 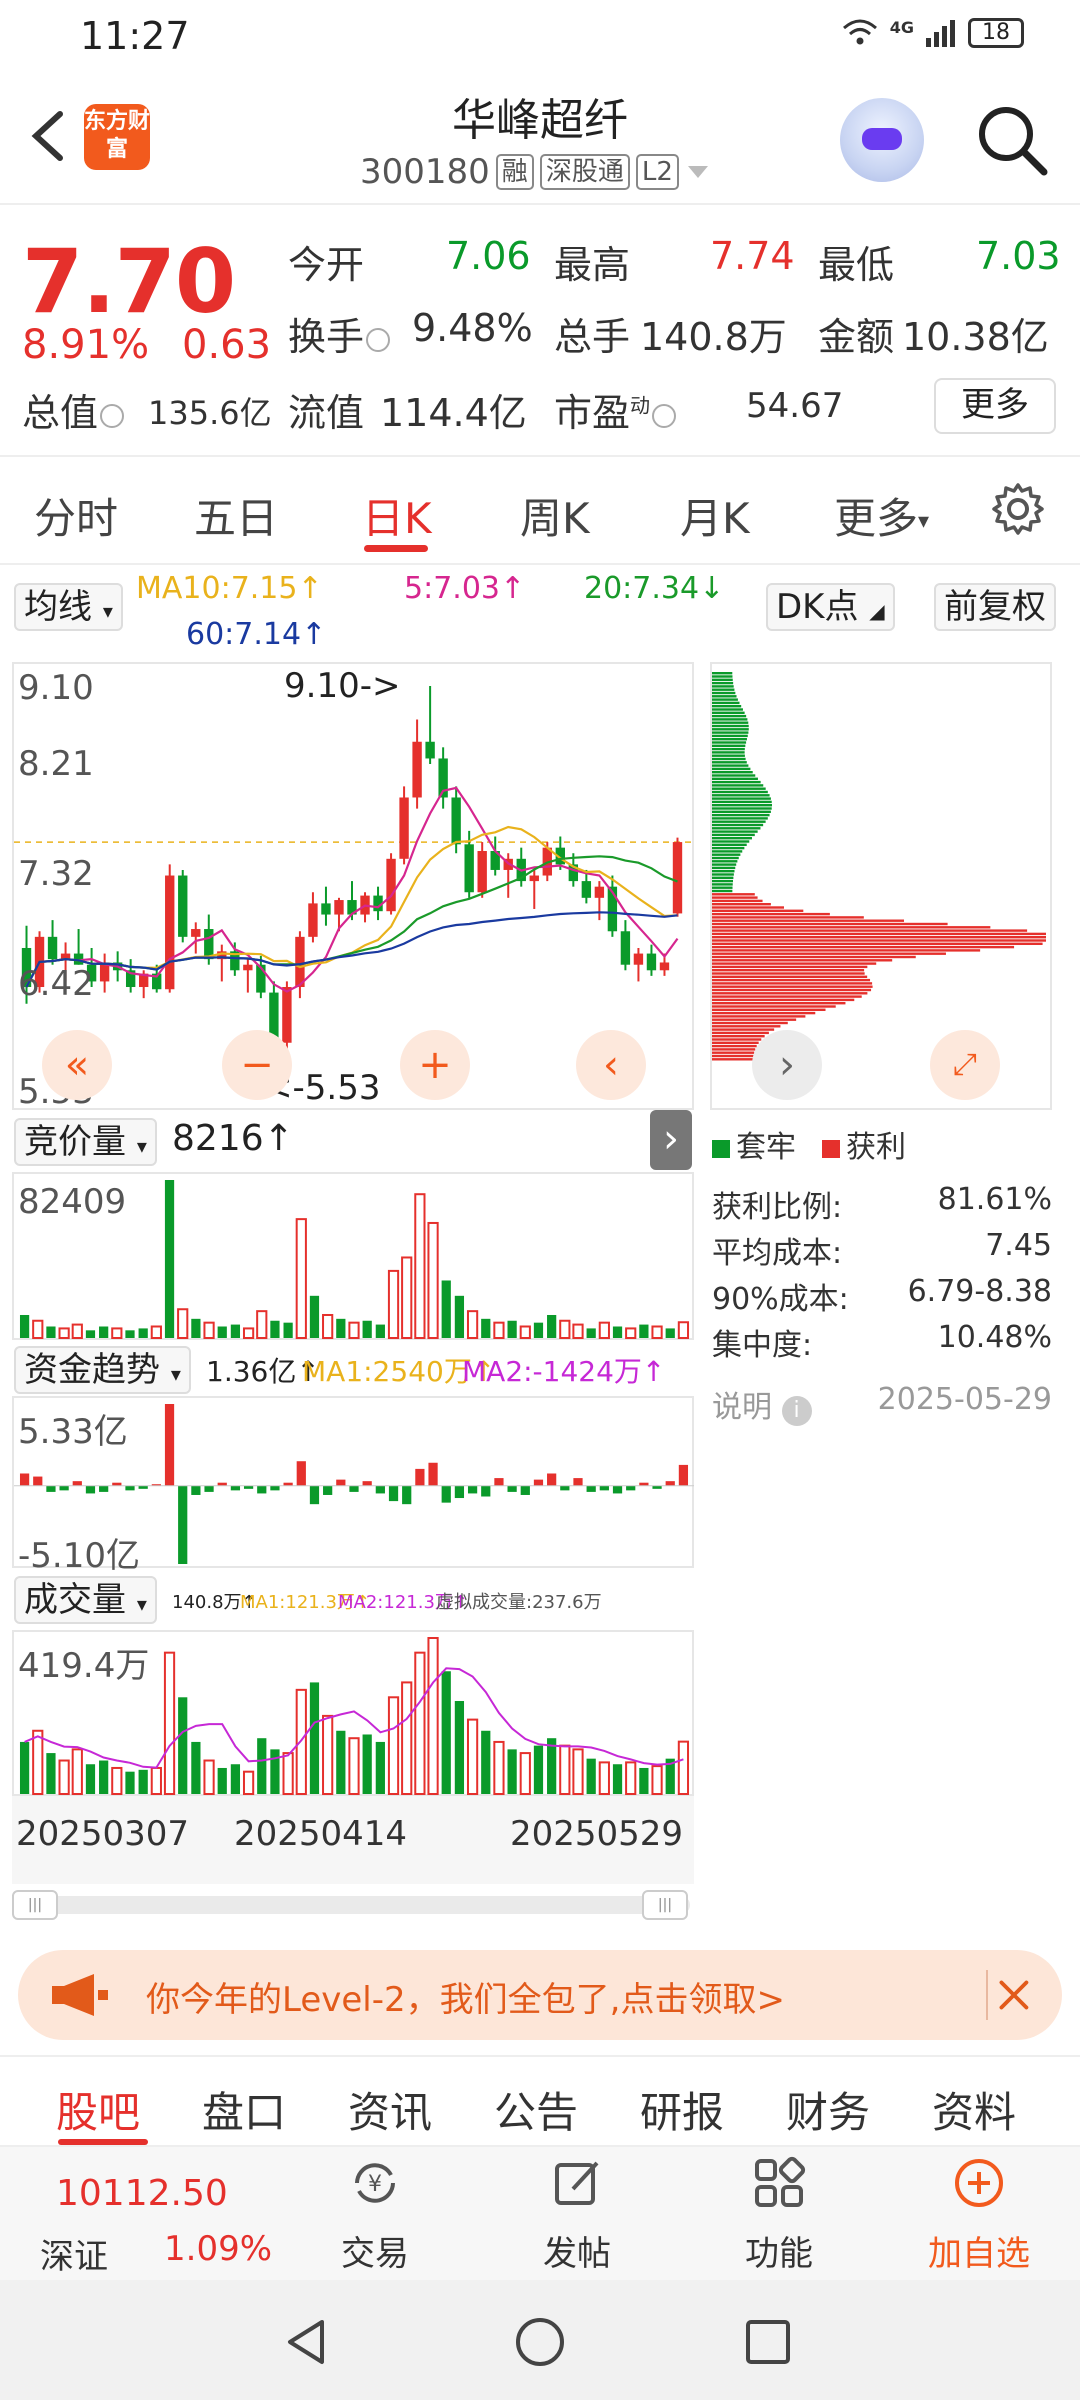 I want to click on features-button: 功能, so click(x=779, y=2215).